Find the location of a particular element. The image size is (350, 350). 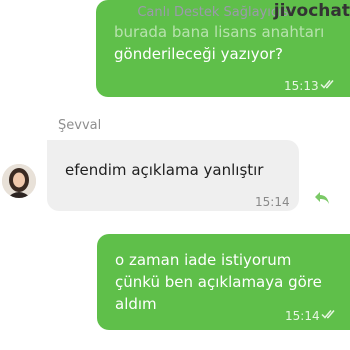

sender-name: Şevval is located at coordinates (80, 125).